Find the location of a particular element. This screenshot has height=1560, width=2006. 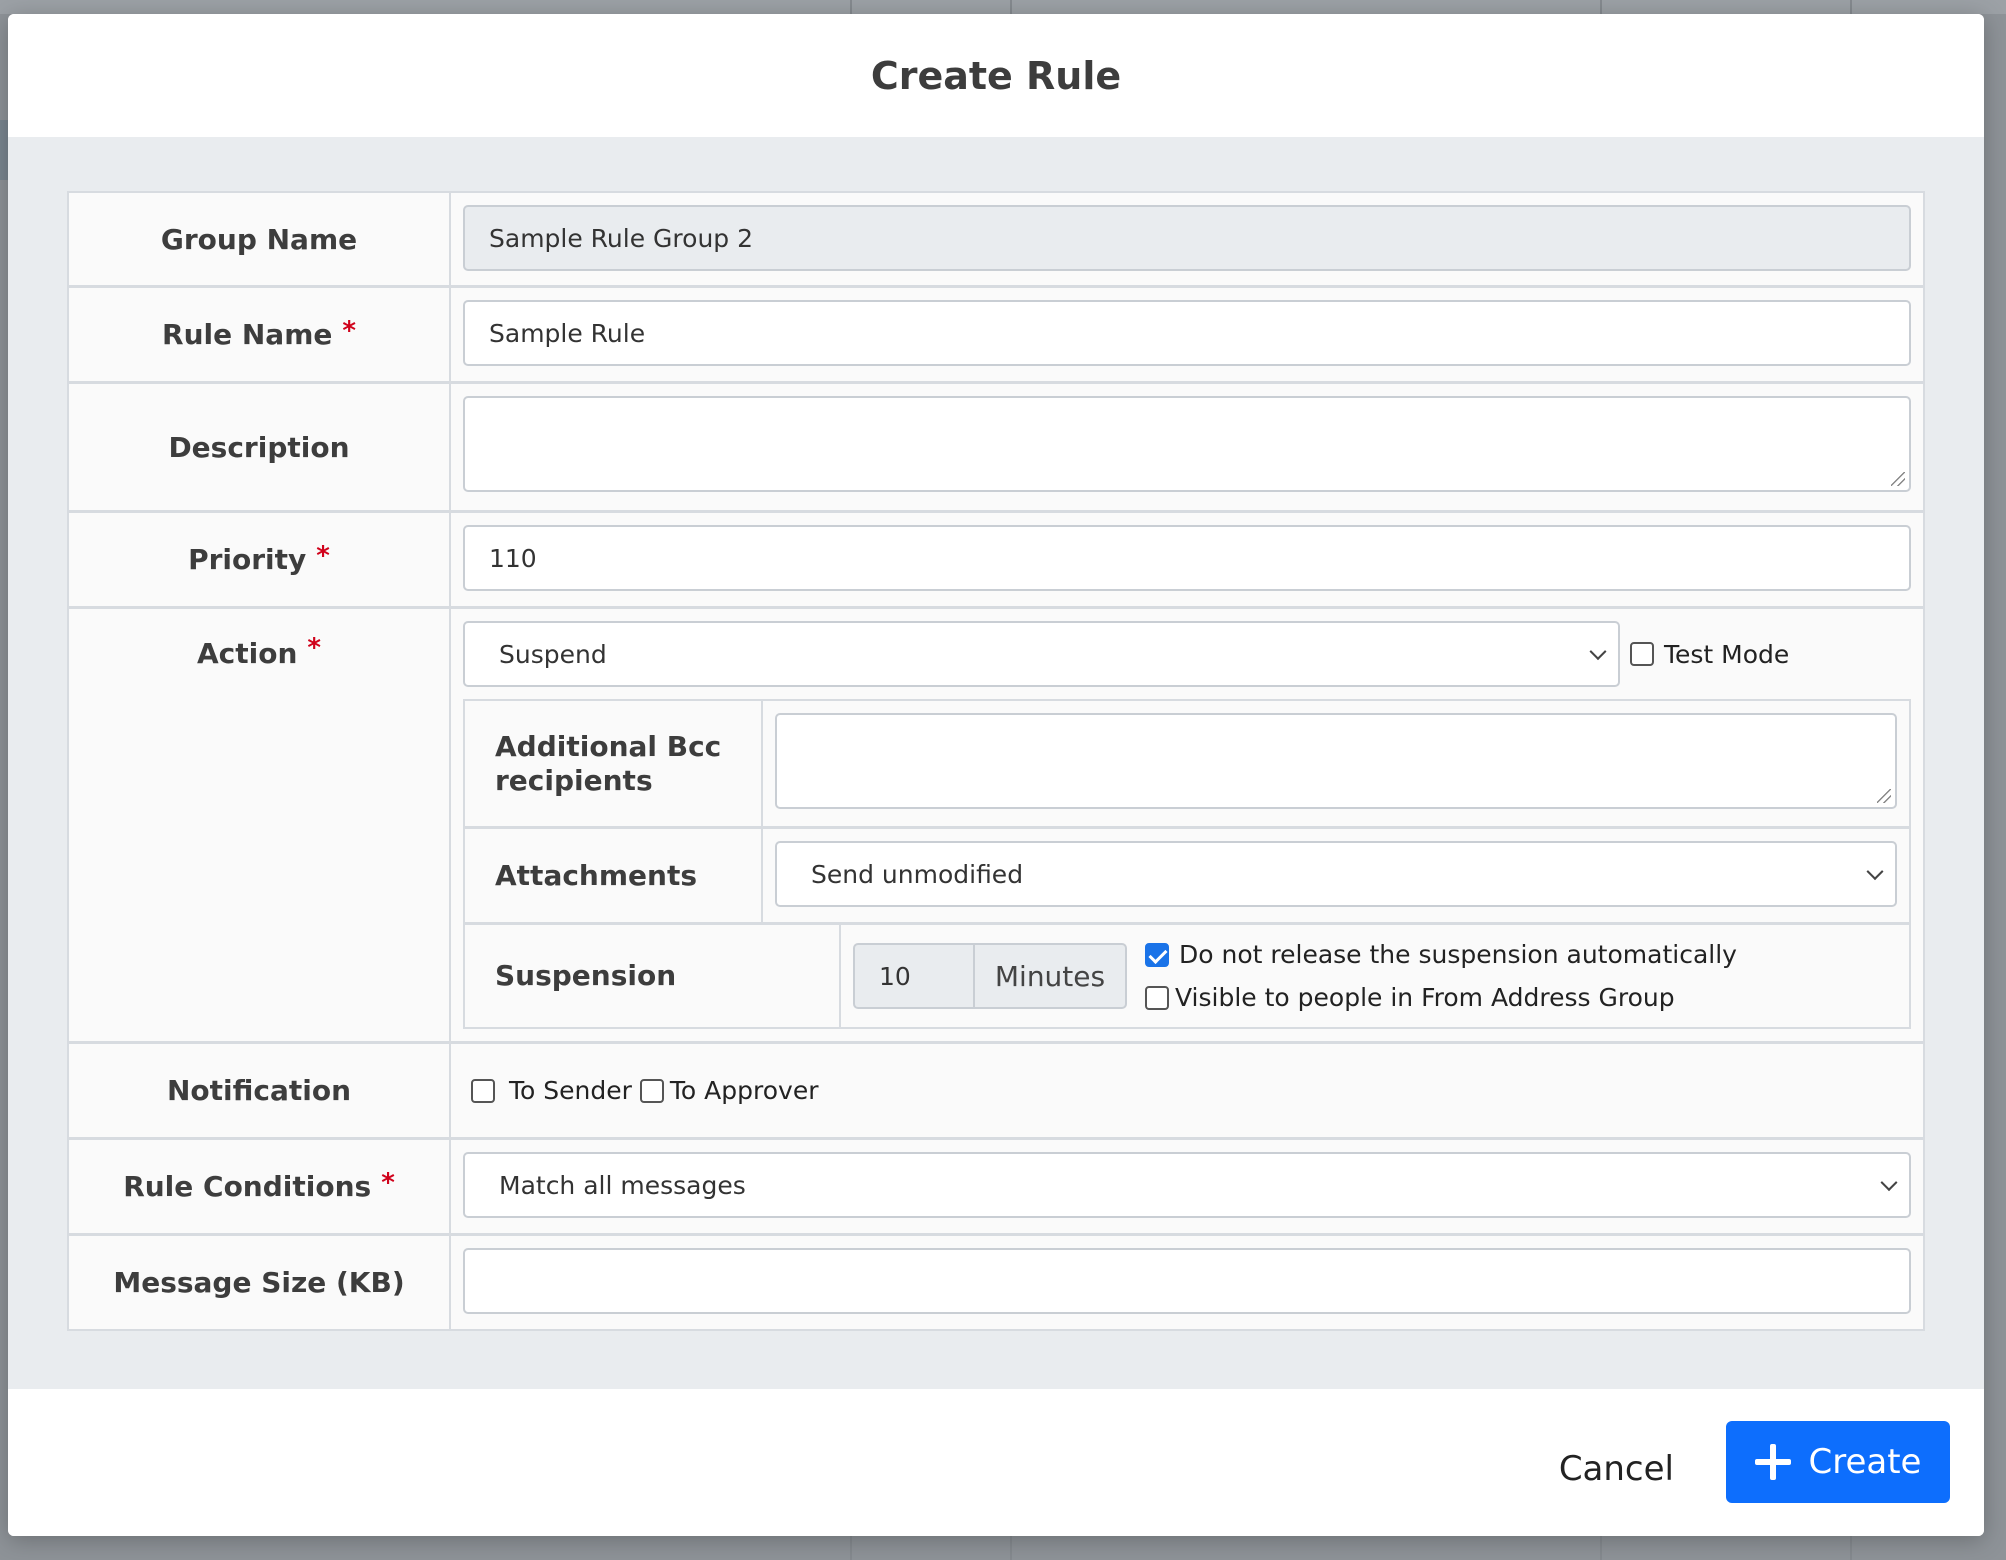

attachments-select: Send unmodified is located at coordinates (1336, 874).